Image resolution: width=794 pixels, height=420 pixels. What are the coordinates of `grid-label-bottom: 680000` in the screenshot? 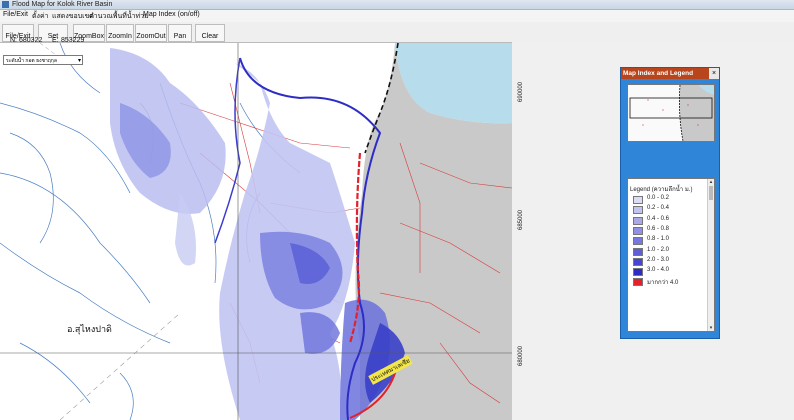 It's located at (521, 355).